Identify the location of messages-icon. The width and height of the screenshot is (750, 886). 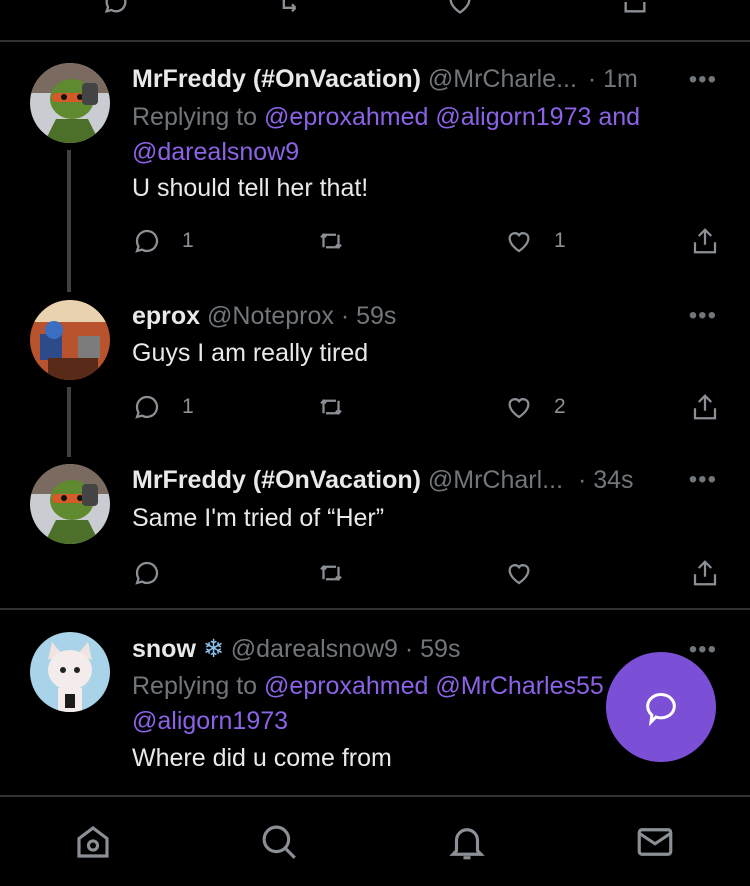
(655, 842).